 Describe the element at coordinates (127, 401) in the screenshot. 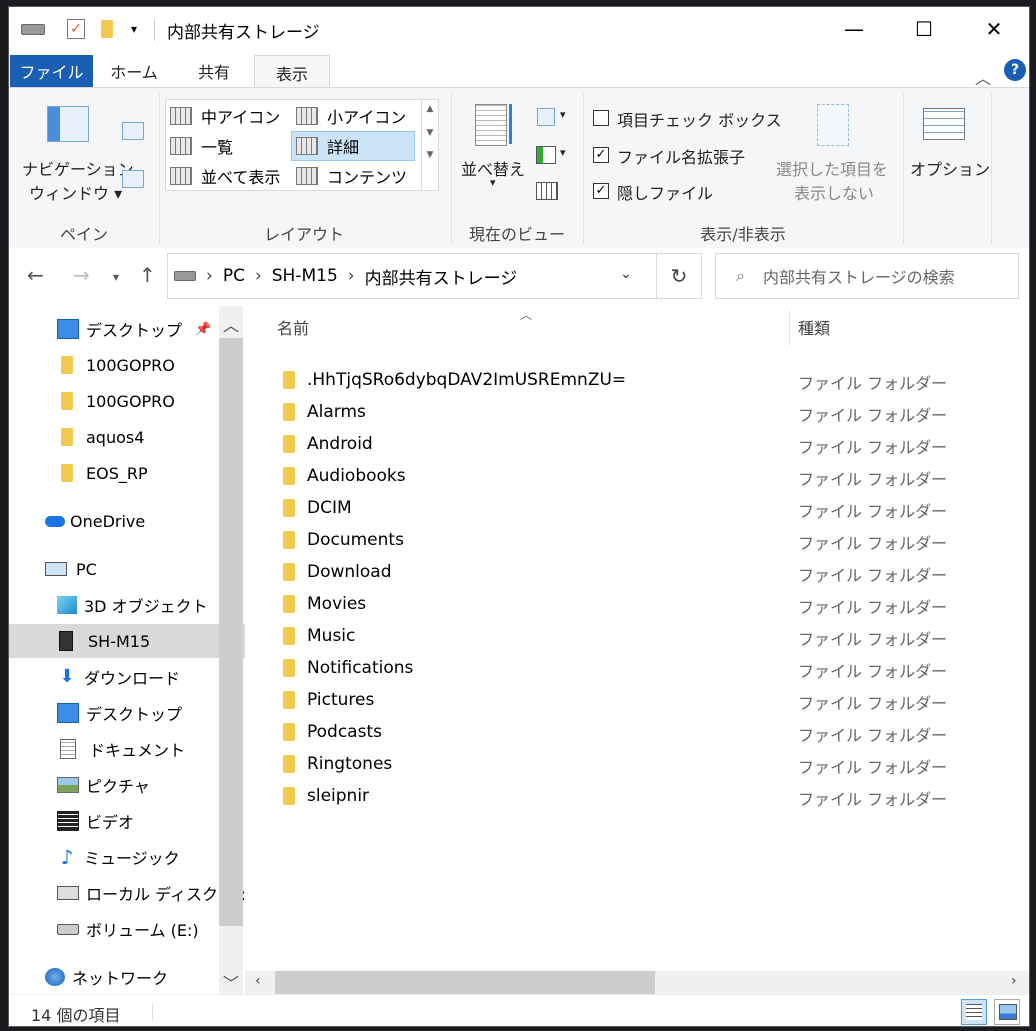

I see `nav-item-100gopro-2: 100GOPRO` at that location.